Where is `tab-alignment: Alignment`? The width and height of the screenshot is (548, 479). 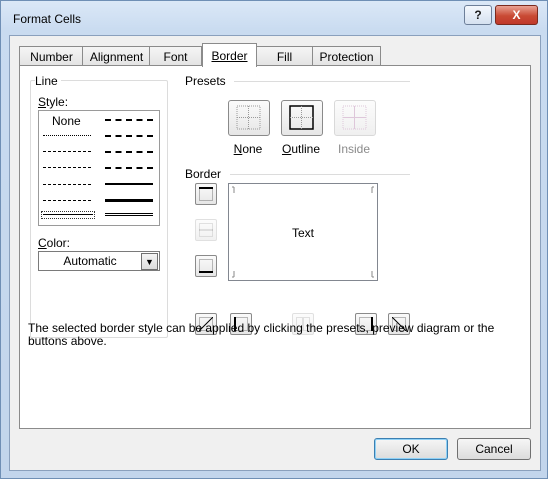 tab-alignment: Alignment is located at coordinates (116, 56).